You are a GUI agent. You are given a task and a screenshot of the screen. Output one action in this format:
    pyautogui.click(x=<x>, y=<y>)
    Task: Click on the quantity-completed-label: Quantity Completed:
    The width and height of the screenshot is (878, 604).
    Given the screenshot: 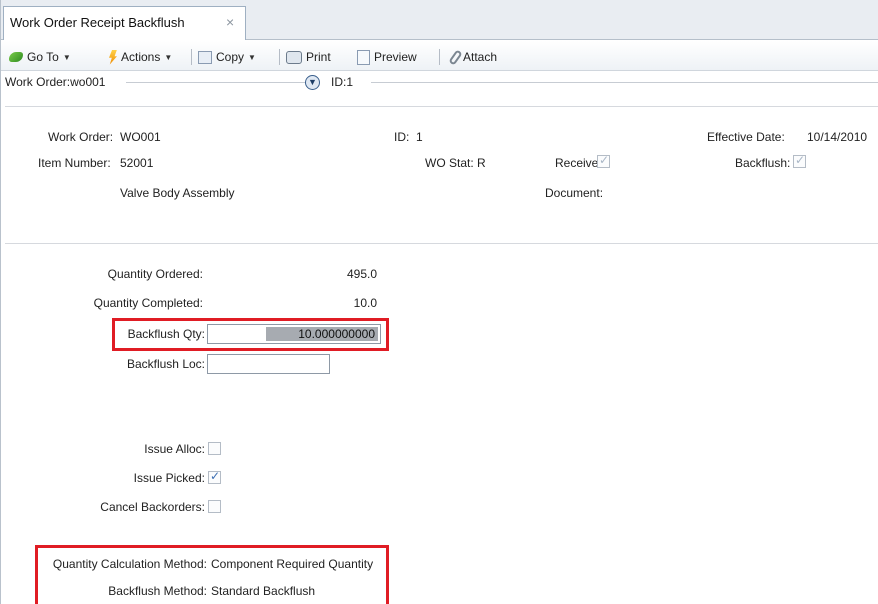 What is the action you would take?
    pyautogui.click(x=148, y=303)
    